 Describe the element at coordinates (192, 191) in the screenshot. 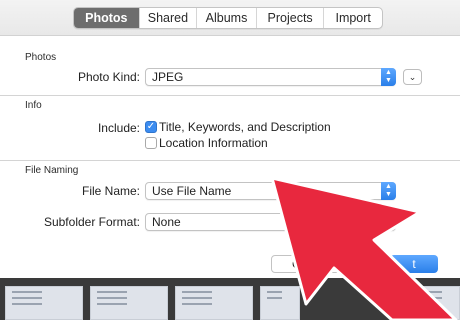

I see `file-name-value: Use File Name` at that location.